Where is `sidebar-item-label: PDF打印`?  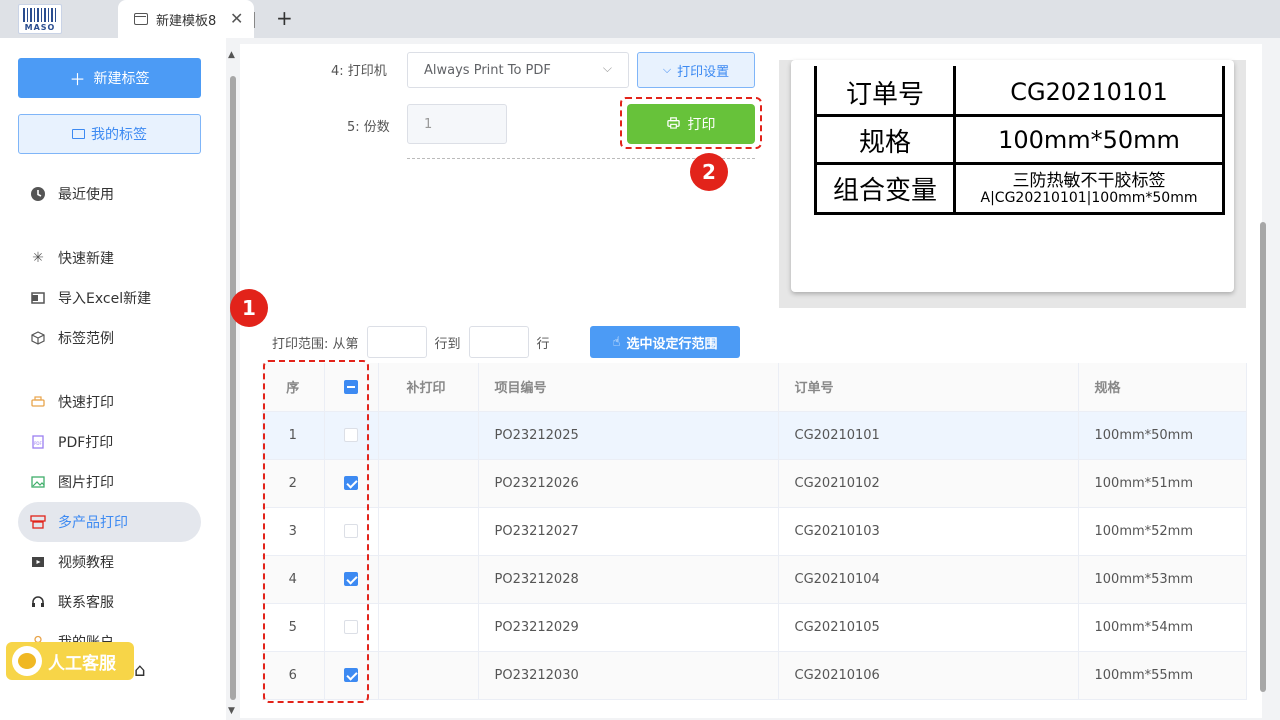 sidebar-item-label: PDF打印 is located at coordinates (86, 443).